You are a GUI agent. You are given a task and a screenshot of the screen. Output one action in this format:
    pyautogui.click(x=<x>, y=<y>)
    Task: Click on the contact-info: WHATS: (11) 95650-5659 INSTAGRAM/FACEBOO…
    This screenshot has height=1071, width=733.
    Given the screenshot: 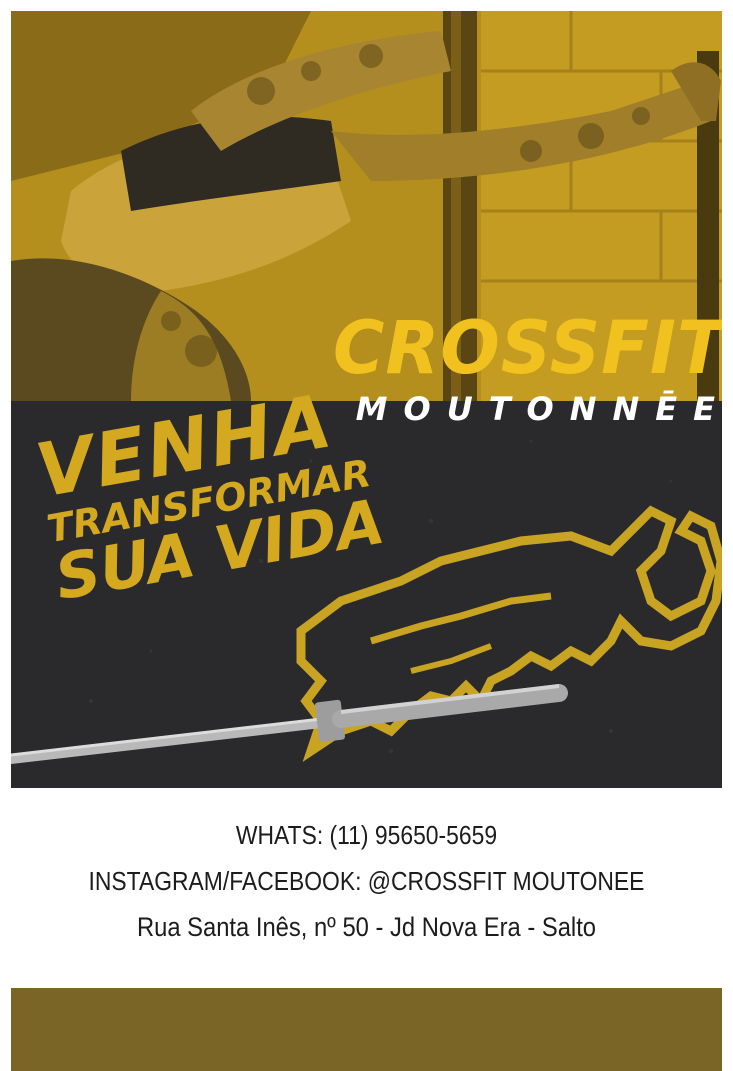 What is the action you would take?
    pyautogui.click(x=366, y=881)
    